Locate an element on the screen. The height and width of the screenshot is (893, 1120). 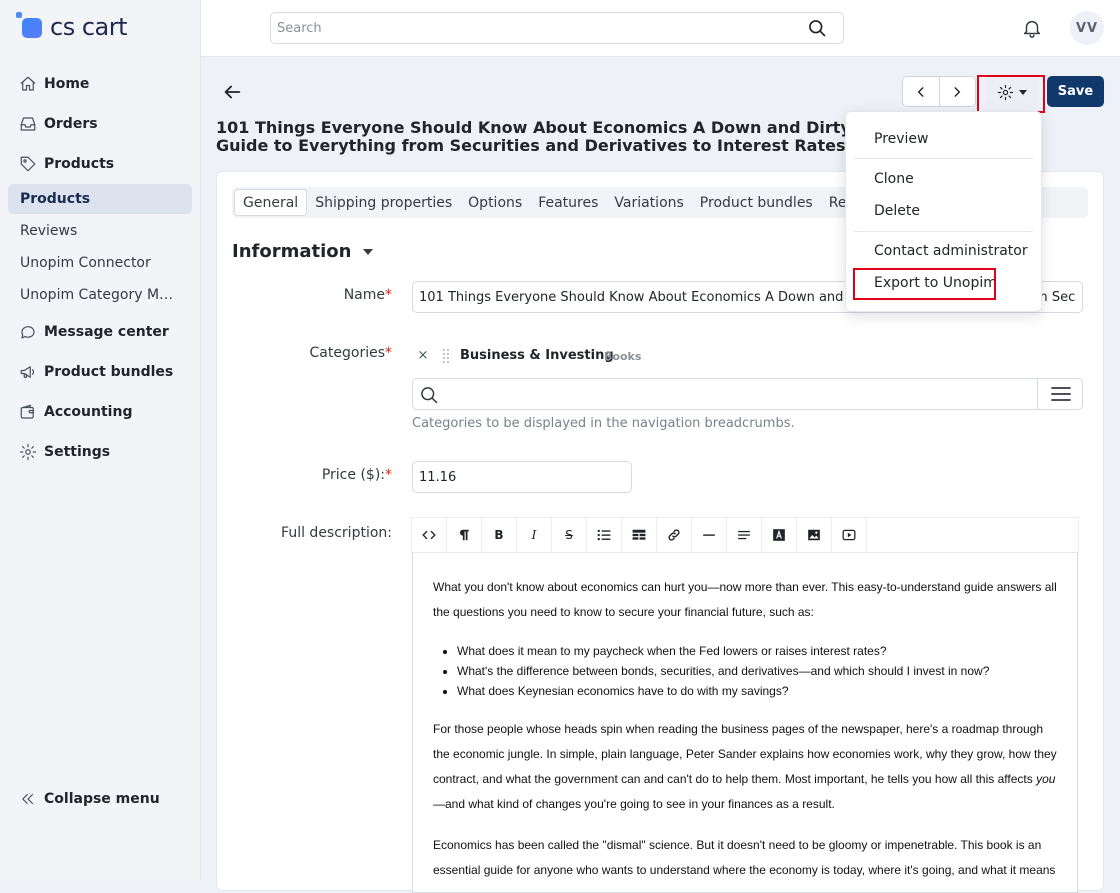
inbox-icon is located at coordinates (28, 124).